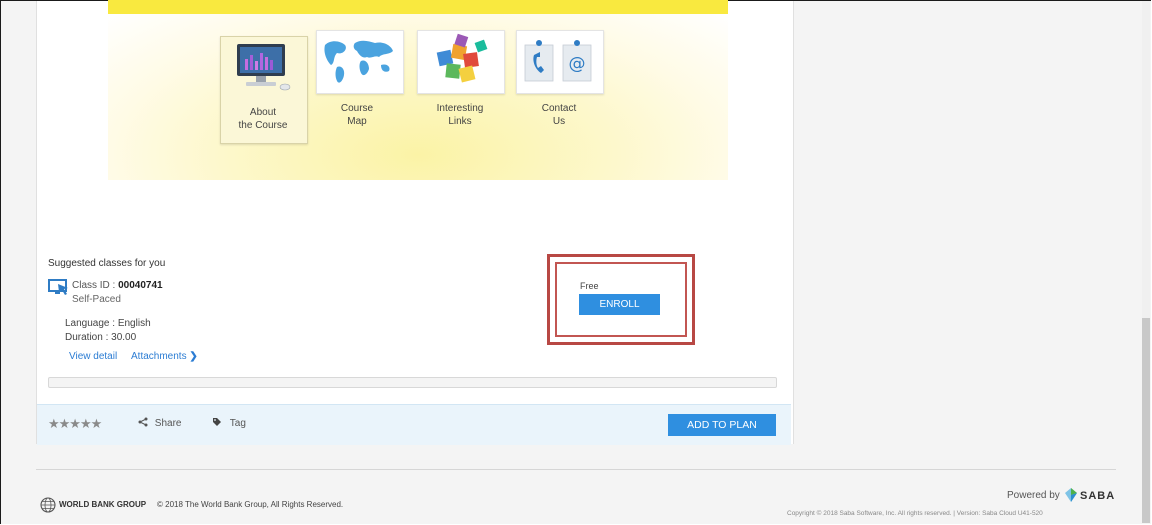 The image size is (1152, 525). Describe the element at coordinates (418, 7) in the screenshot. I see `banner-top-strip` at that location.